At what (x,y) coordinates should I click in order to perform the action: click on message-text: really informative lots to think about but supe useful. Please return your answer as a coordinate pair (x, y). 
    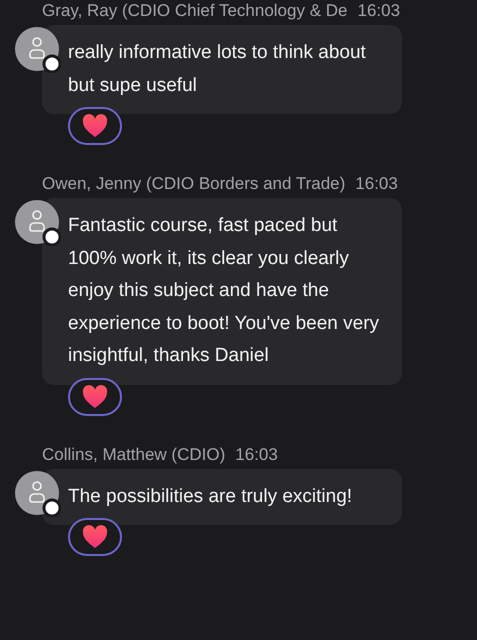
    Looking at the image, I should click on (217, 69).